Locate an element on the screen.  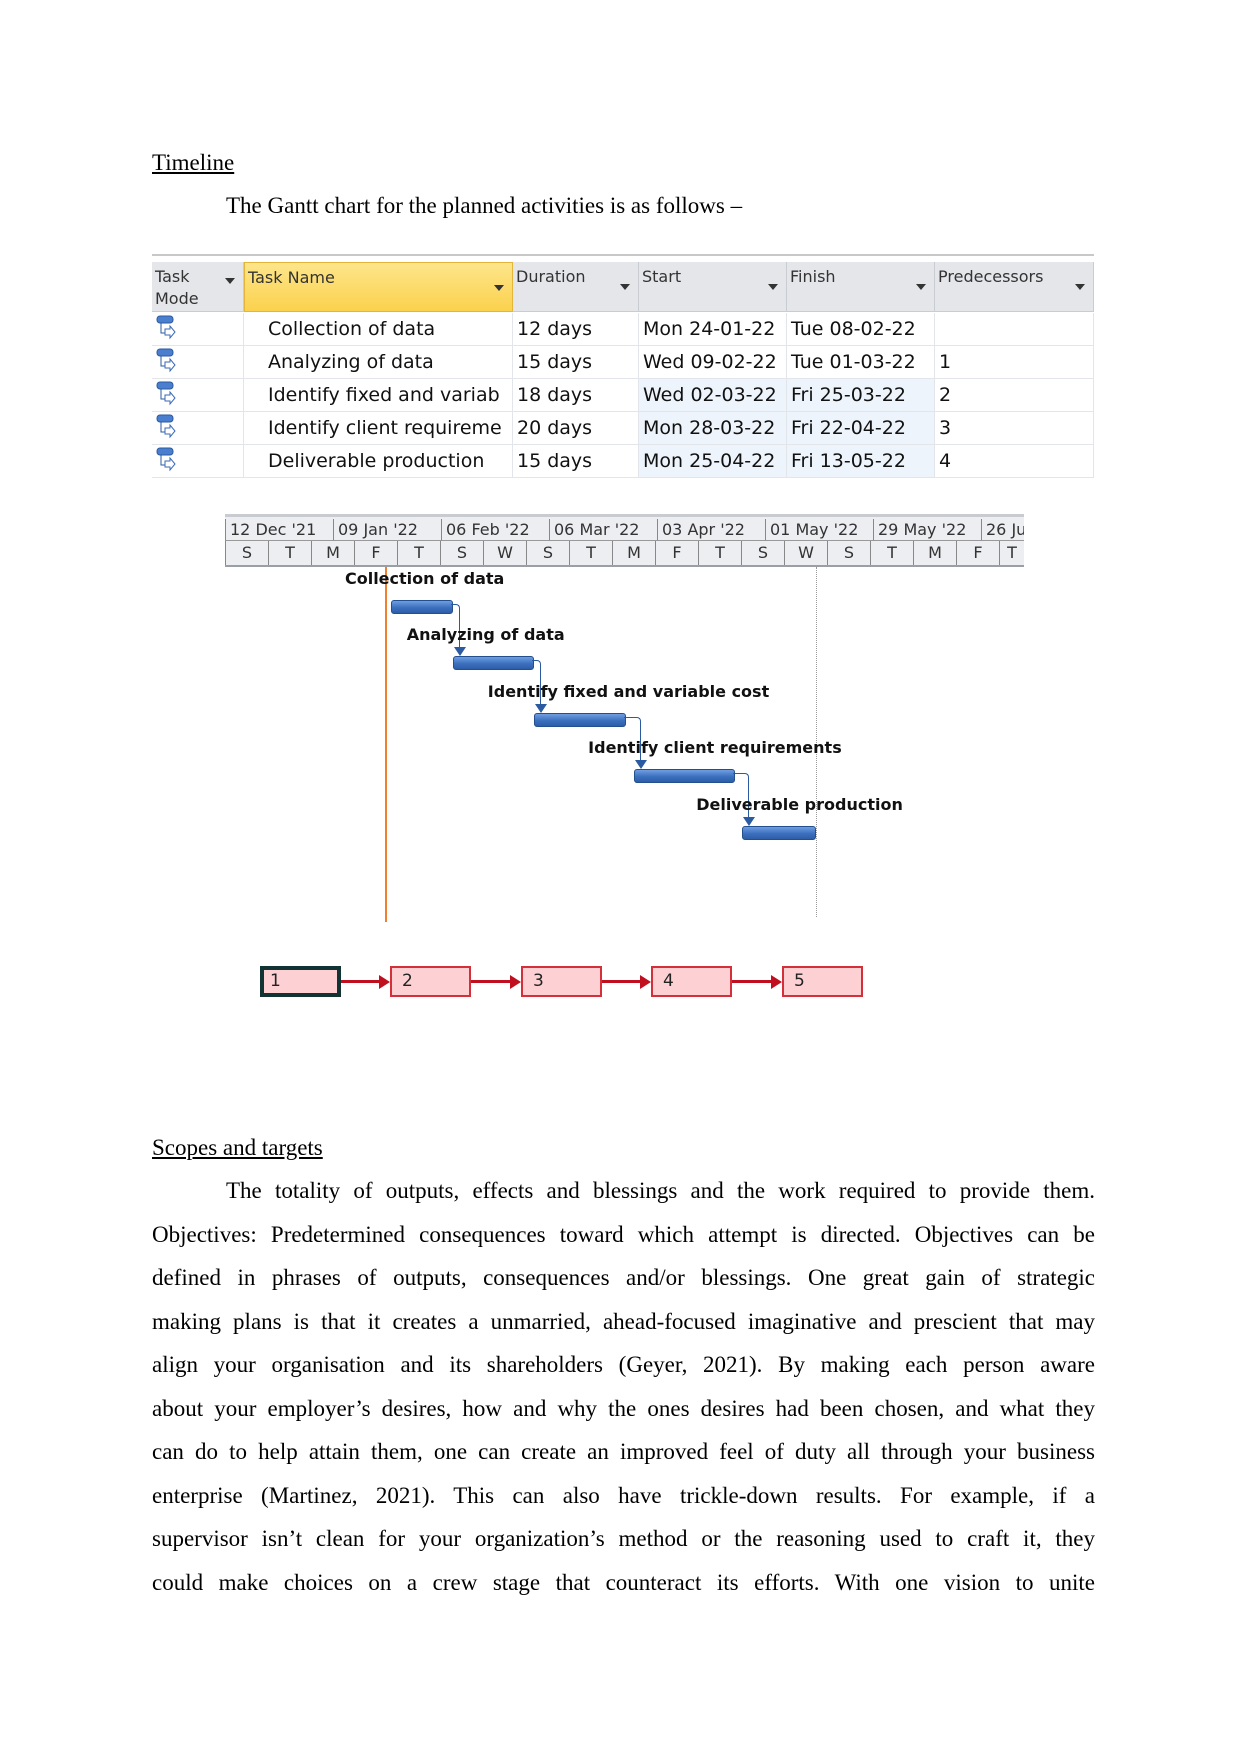
timescale-major: 29 May '22 is located at coordinates (927, 530).